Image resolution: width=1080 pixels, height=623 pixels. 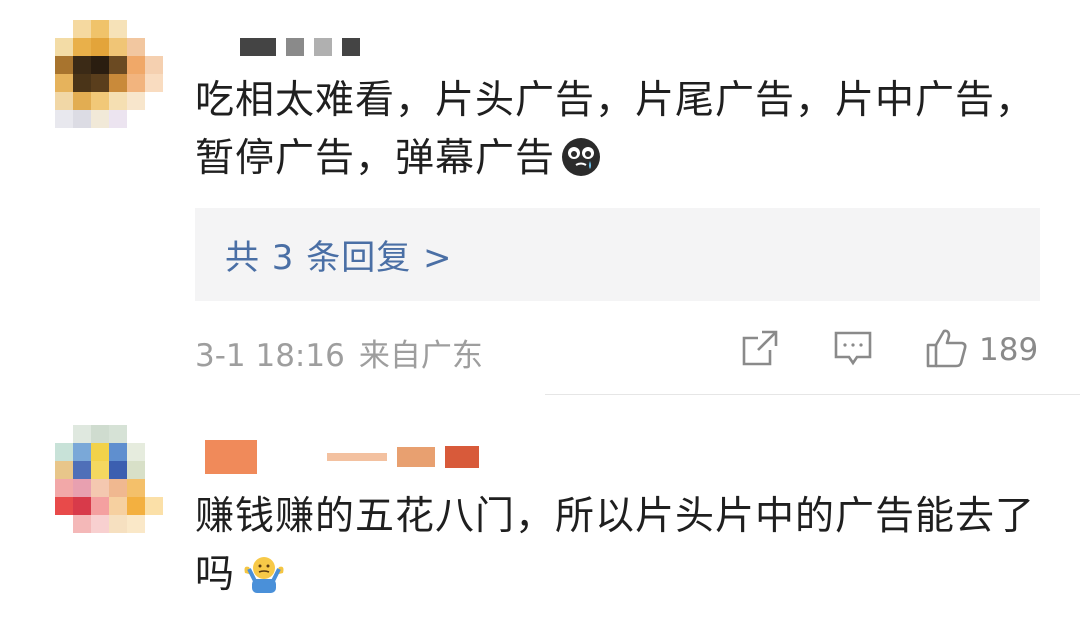 I want to click on like-button: 189, so click(x=981, y=350).